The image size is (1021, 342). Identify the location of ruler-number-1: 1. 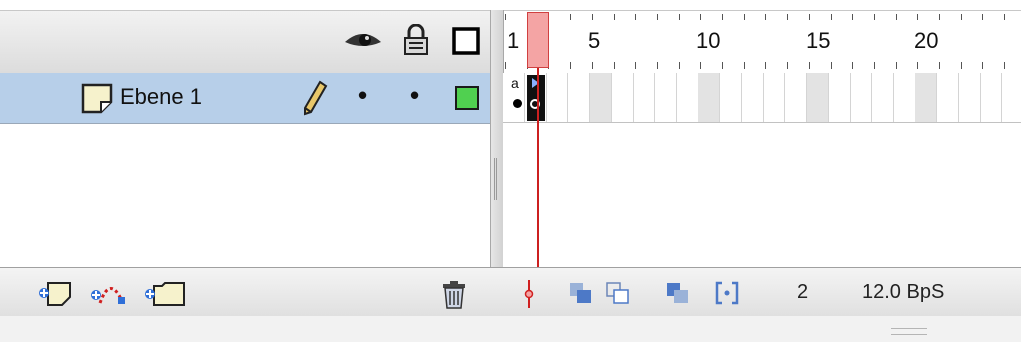
(513, 40).